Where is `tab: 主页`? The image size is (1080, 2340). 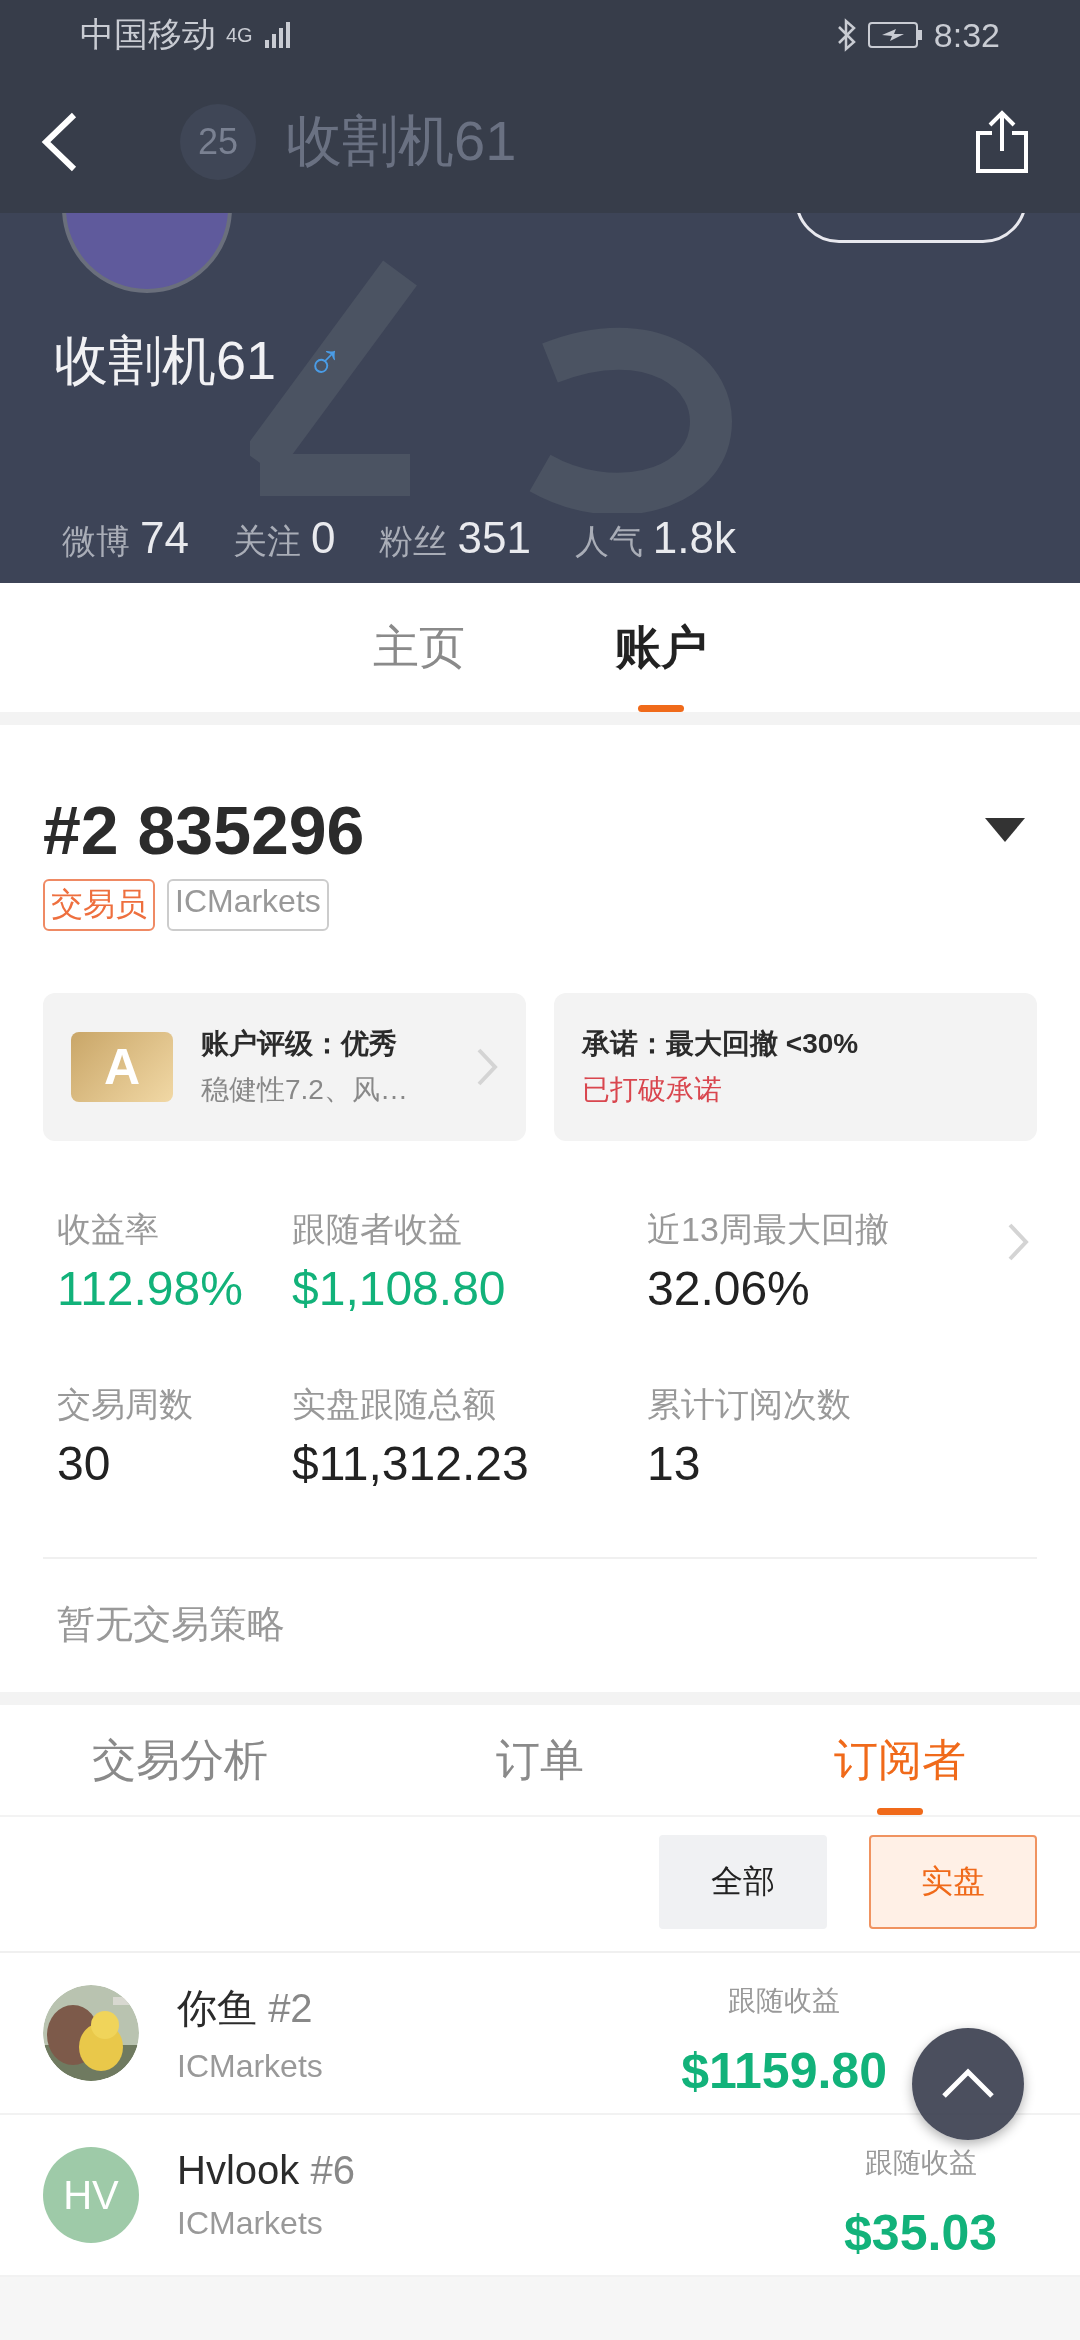
tab: 主页 is located at coordinates (419, 647).